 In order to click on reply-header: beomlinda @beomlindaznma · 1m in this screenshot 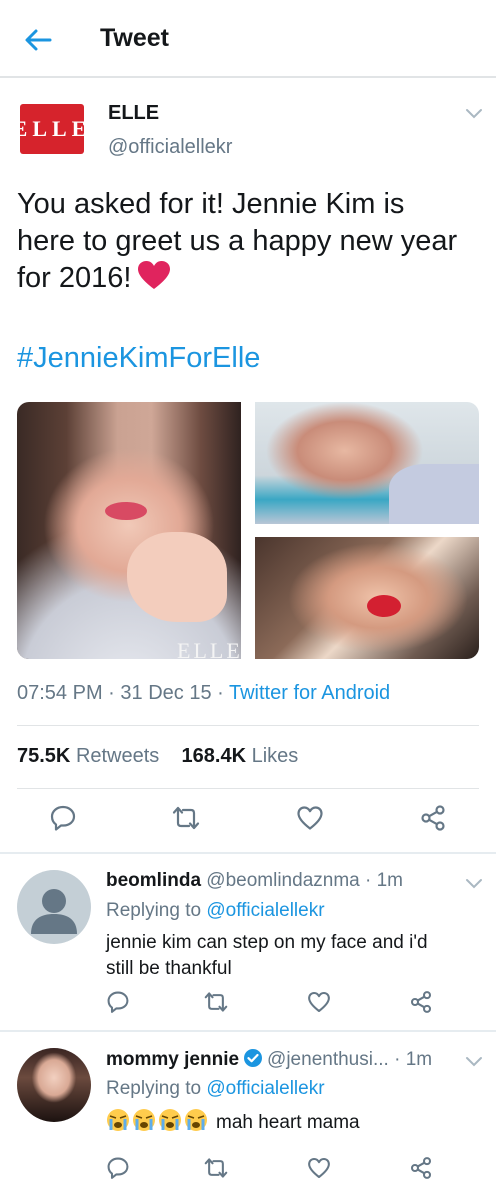, I will do `click(255, 880)`.